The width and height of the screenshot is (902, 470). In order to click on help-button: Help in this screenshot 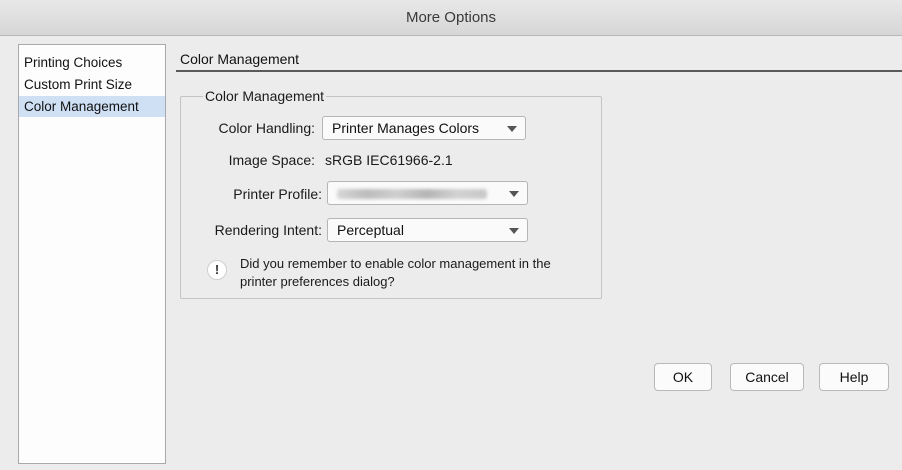, I will do `click(854, 377)`.